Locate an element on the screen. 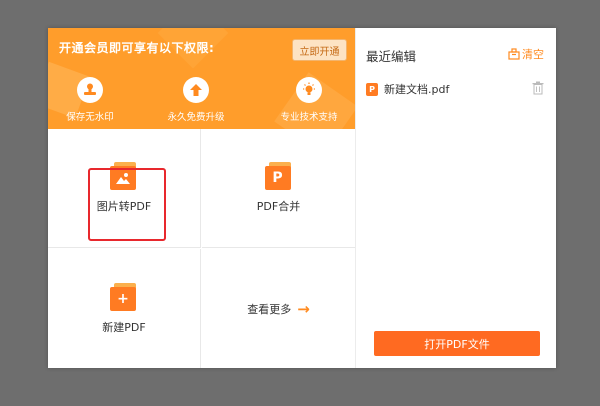 This screenshot has width=600, height=406. tool-label: 新建PDF is located at coordinates (124, 327).